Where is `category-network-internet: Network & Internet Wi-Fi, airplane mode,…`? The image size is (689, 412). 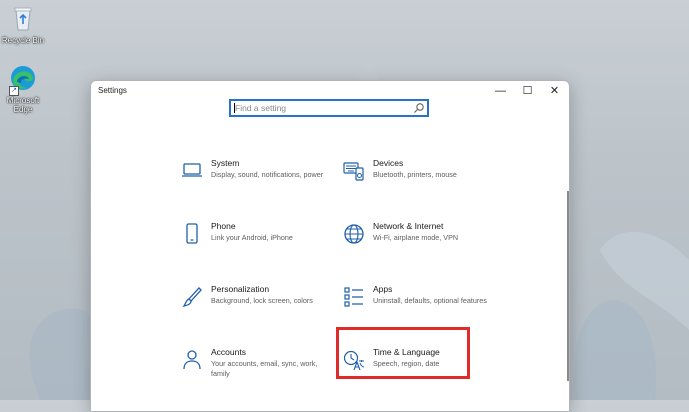
category-network-internet: Network & Internet Wi-Fi, airplane mode,… is located at coordinates (418, 244).